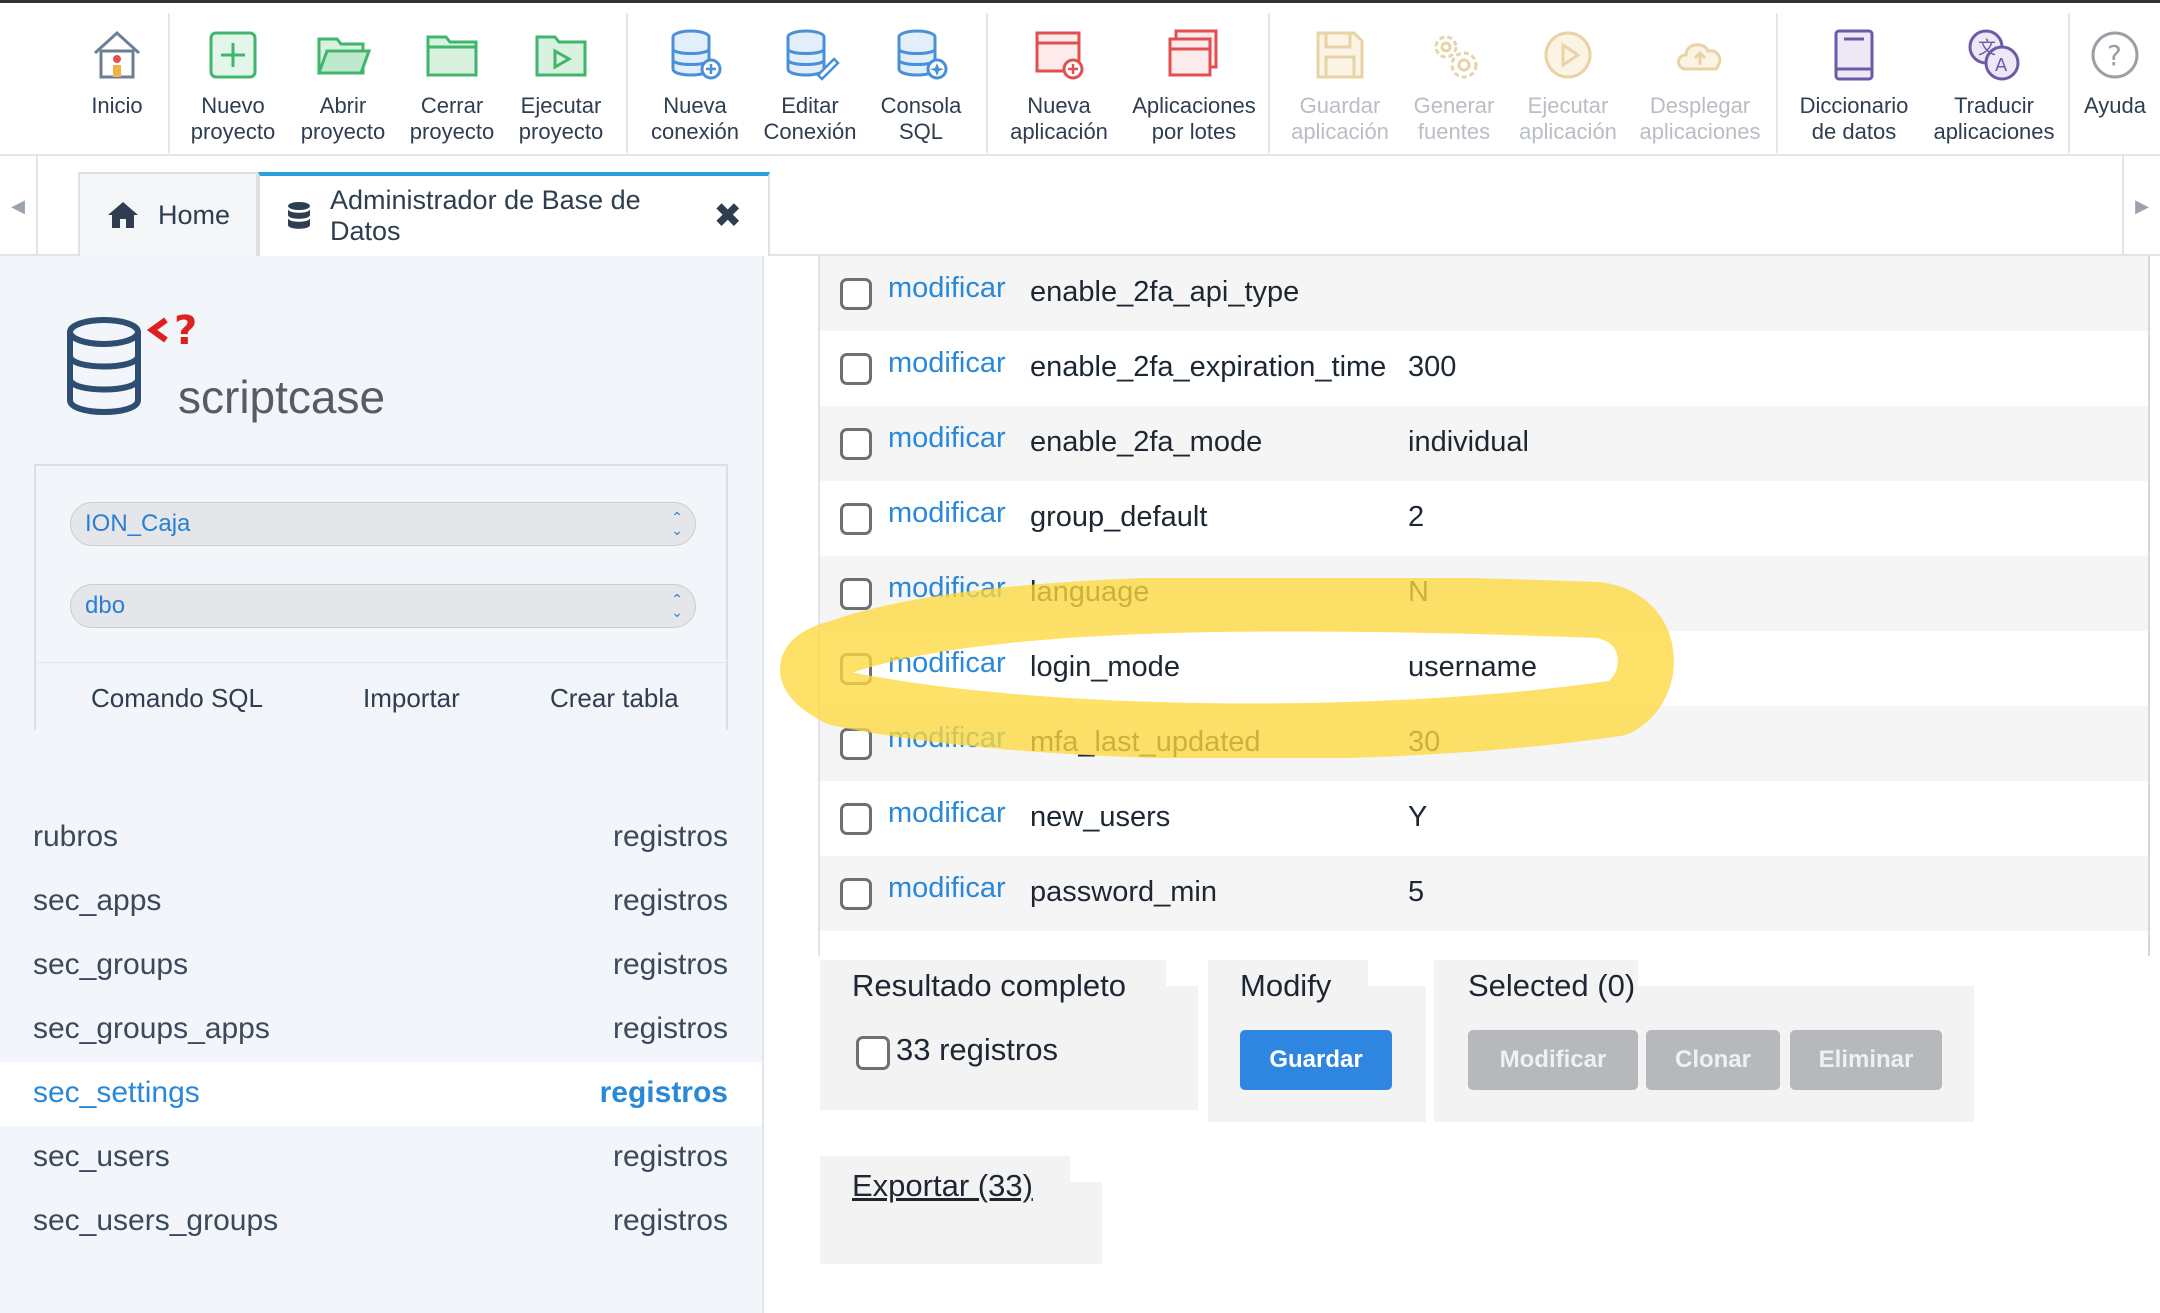  Describe the element at coordinates (1854, 79) in the screenshot. I see `diccionario-de-datos-button: Diccionario de datos` at that location.